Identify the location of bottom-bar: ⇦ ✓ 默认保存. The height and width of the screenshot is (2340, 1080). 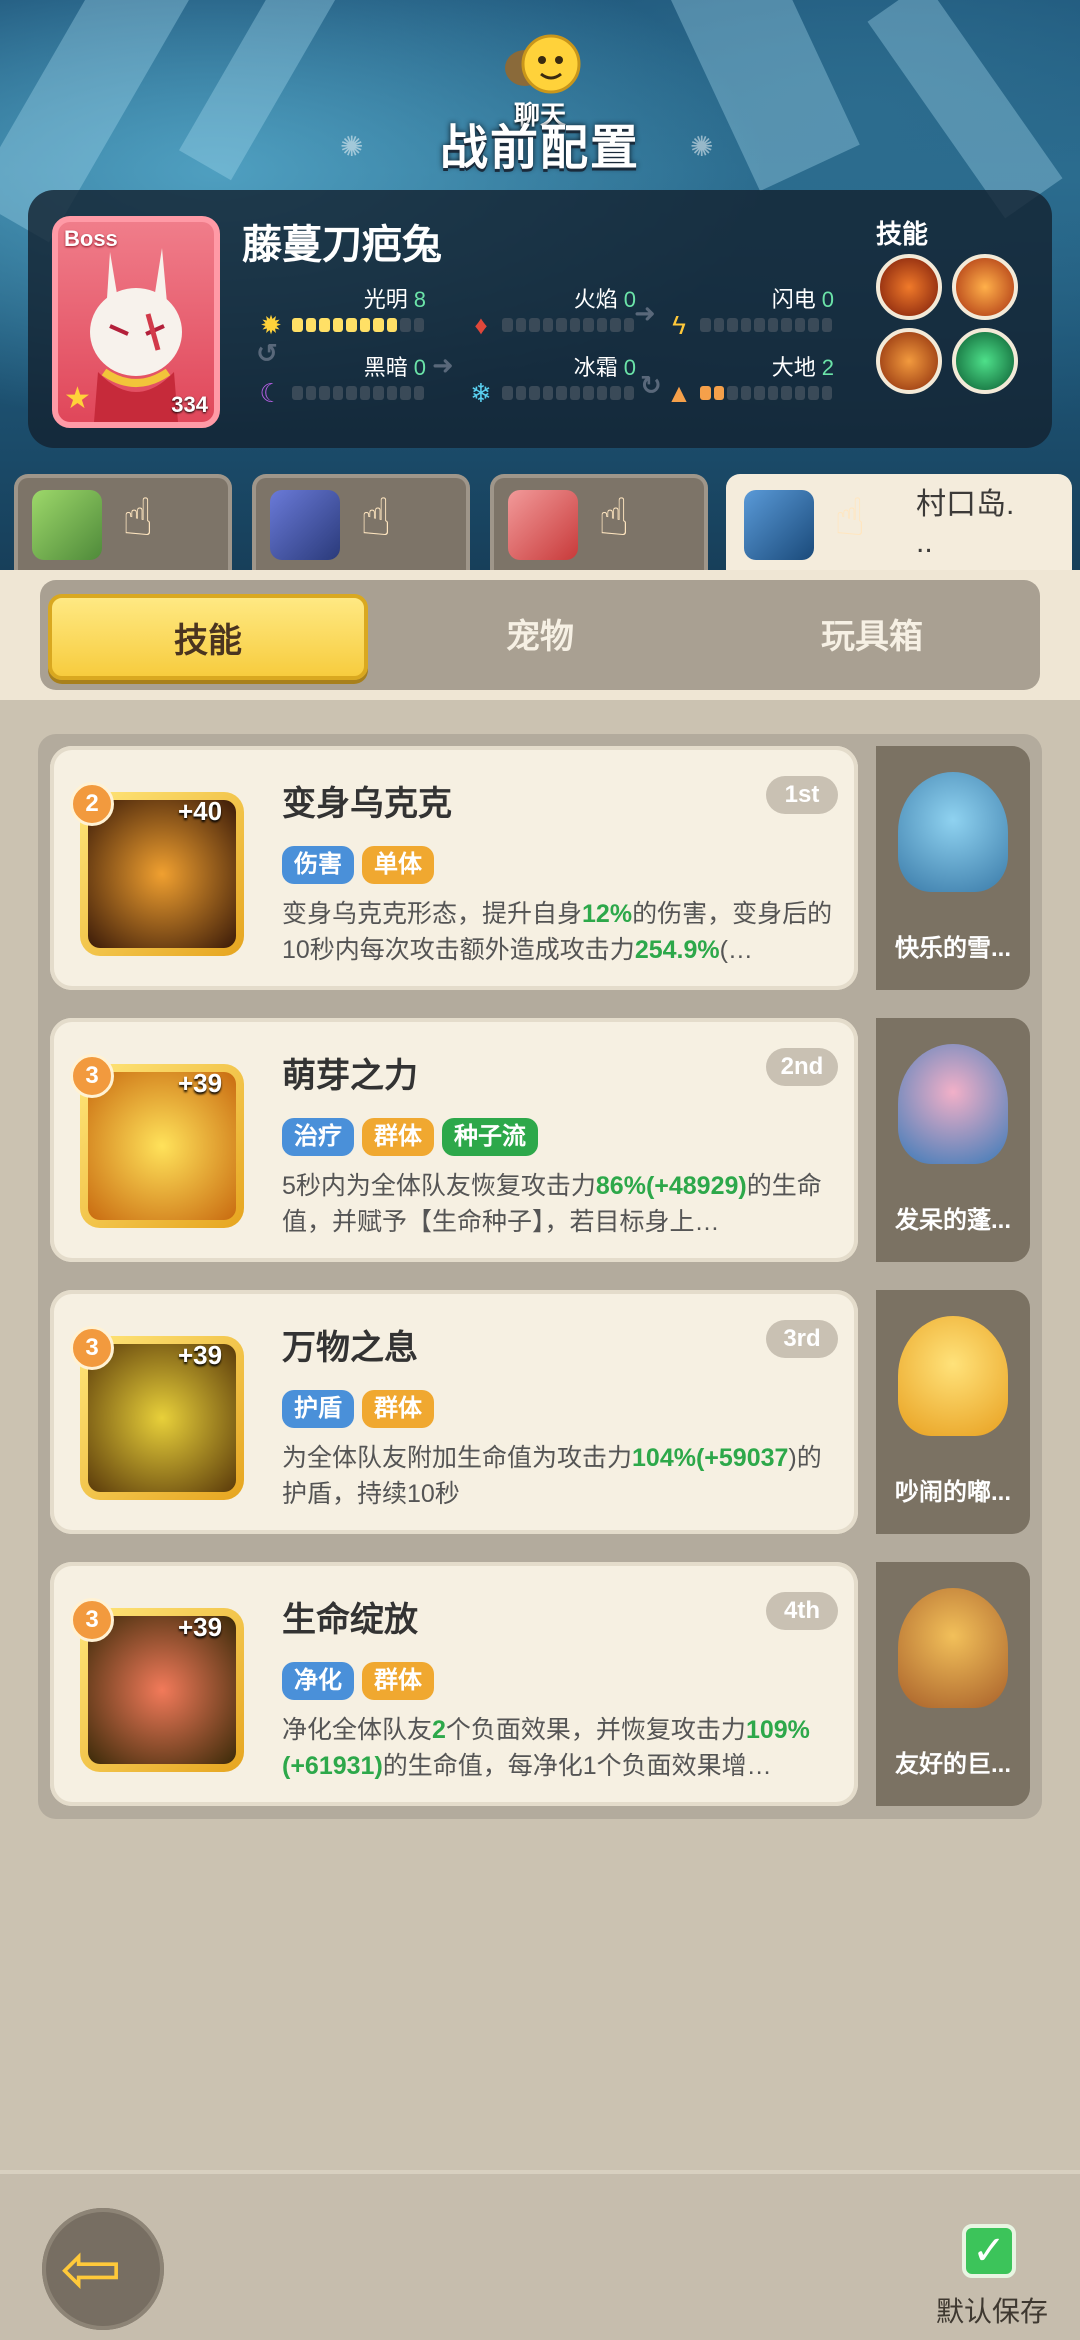
(540, 2255).